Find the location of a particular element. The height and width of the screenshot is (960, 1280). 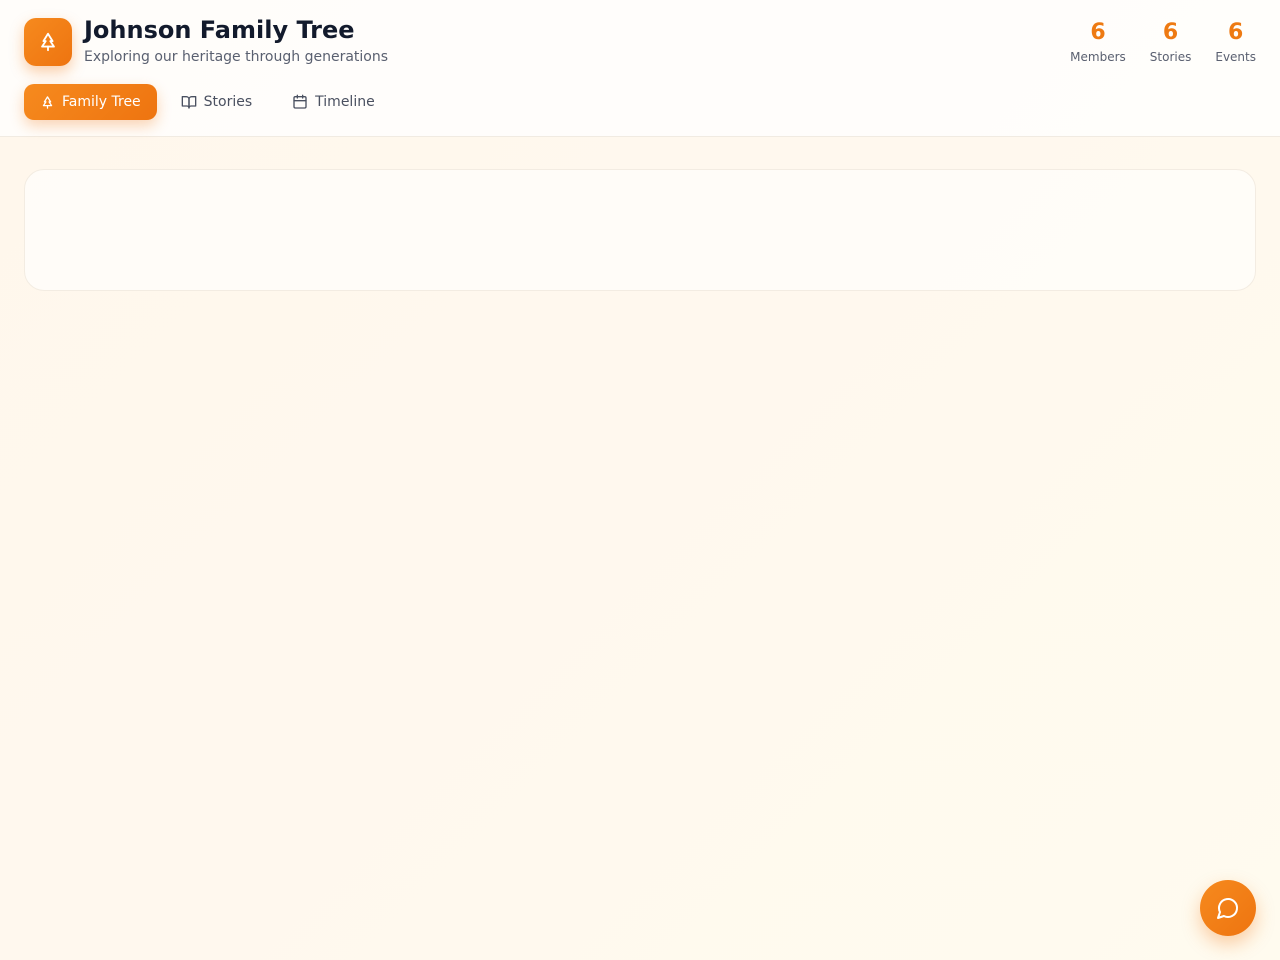

stat-members-value: 6 is located at coordinates (1098, 32).